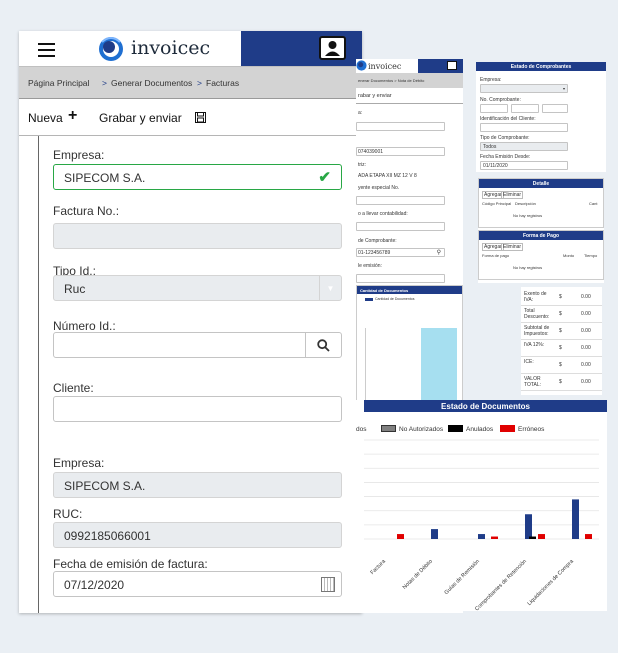 This screenshot has height=653, width=618. Describe the element at coordinates (46, 50) in the screenshot. I see `hamburger-menu-icon` at that location.